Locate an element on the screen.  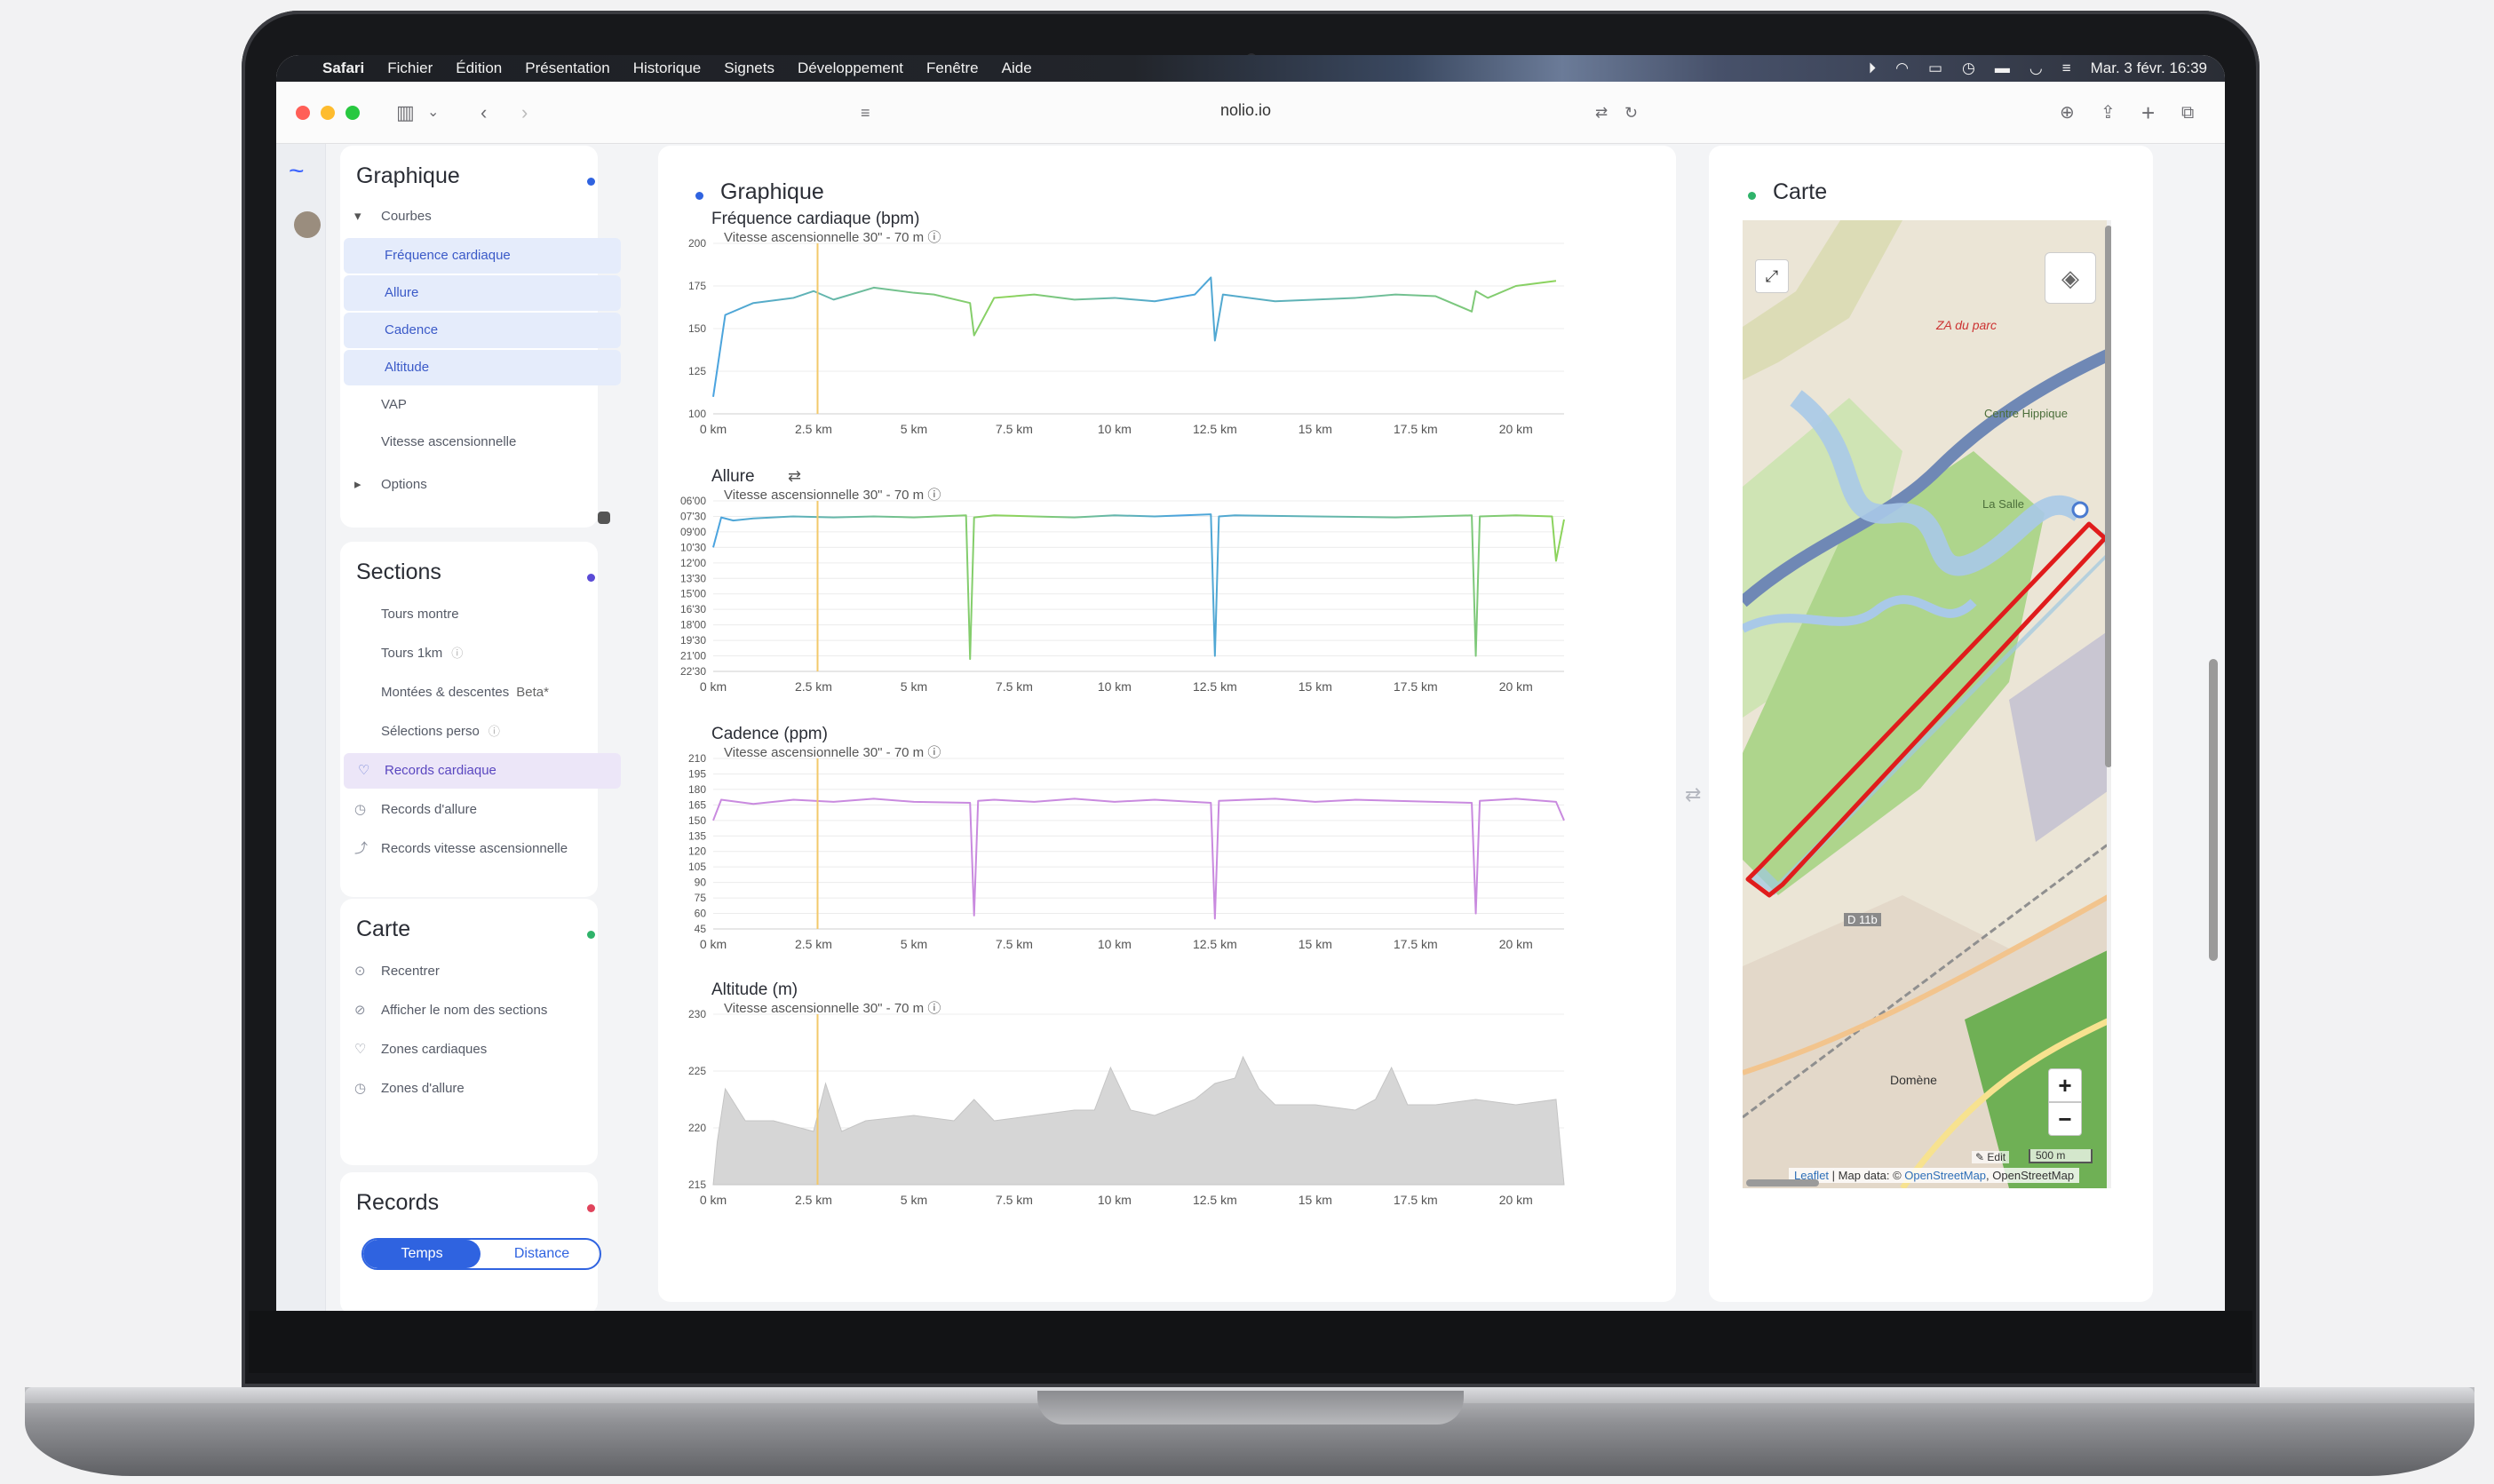
x-tick-label: 2.5 km is located at coordinates (813, 686).